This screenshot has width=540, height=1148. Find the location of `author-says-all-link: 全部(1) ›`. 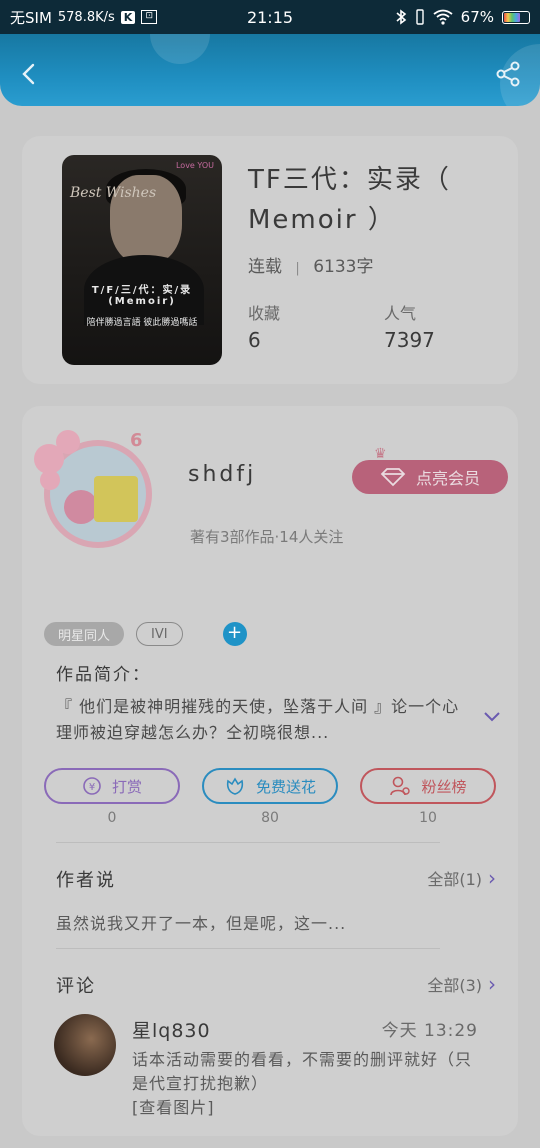

author-says-all-link: 全部(1) › is located at coordinates (461, 878).